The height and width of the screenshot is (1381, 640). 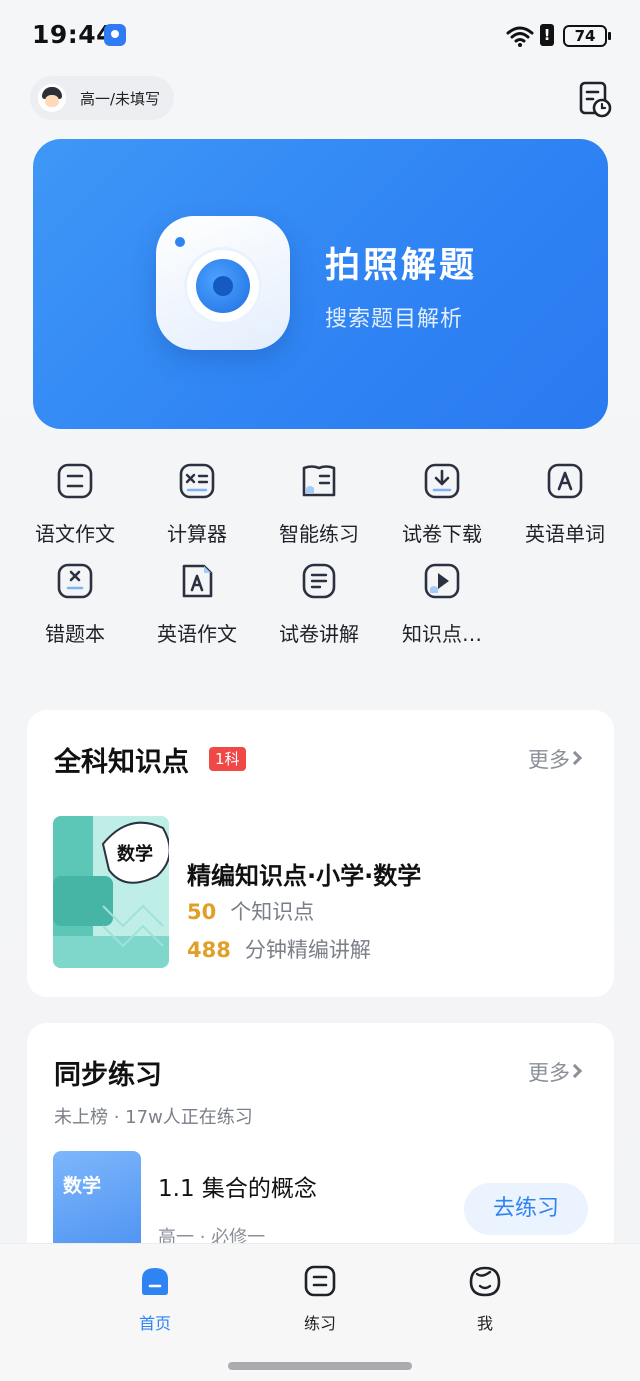 What do you see at coordinates (320, 1299) in the screenshot?
I see `tab-practice: 练习` at bounding box center [320, 1299].